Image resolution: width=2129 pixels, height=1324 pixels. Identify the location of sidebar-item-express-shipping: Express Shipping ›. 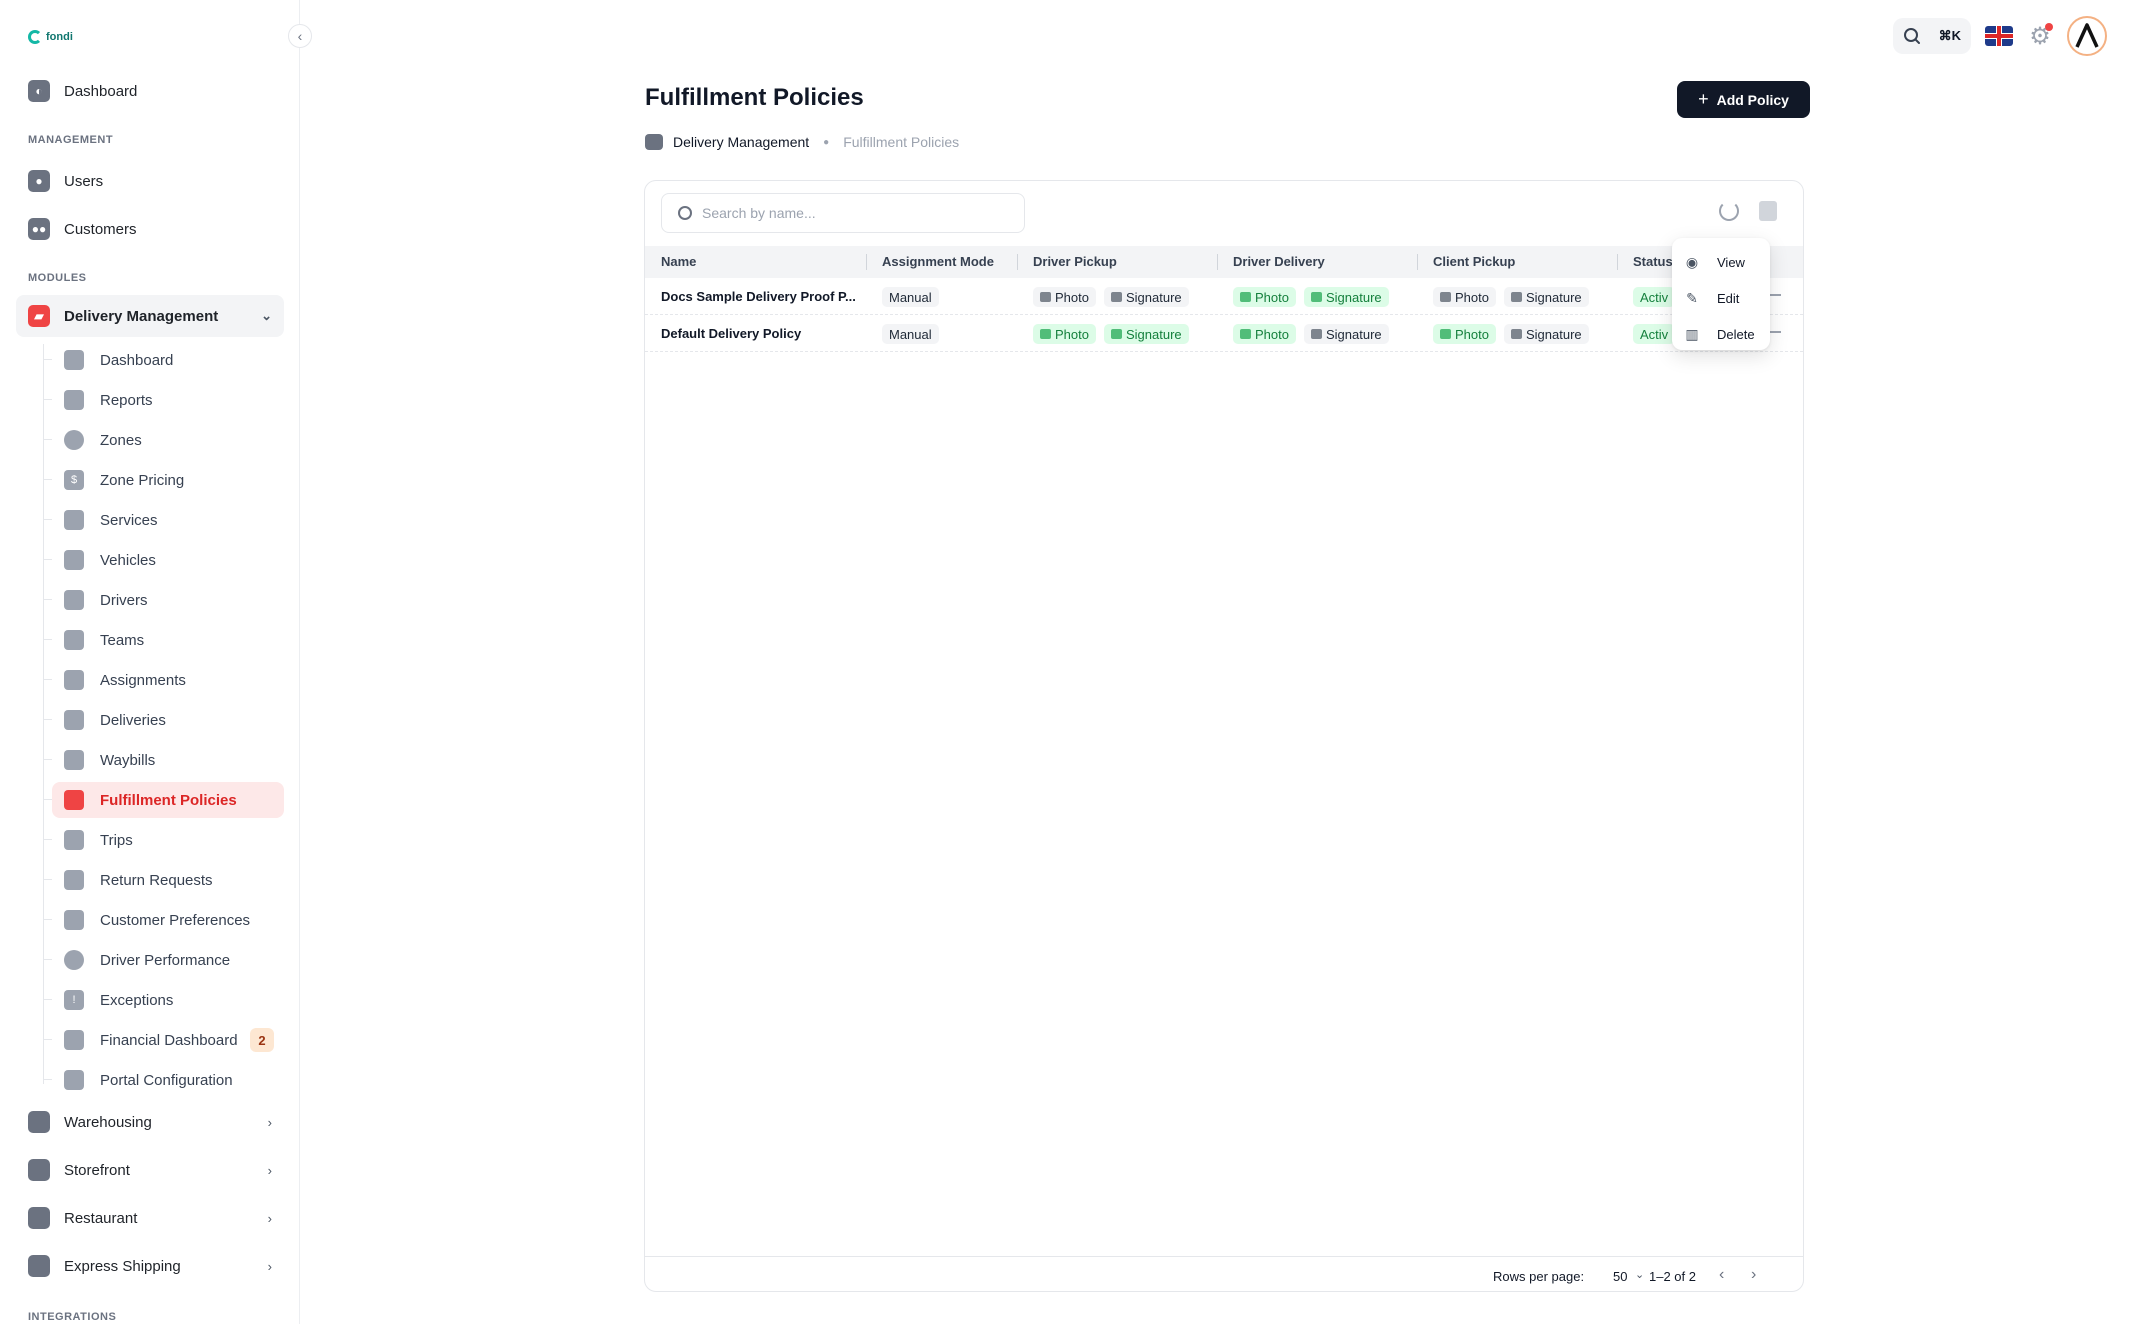
(150, 1266).